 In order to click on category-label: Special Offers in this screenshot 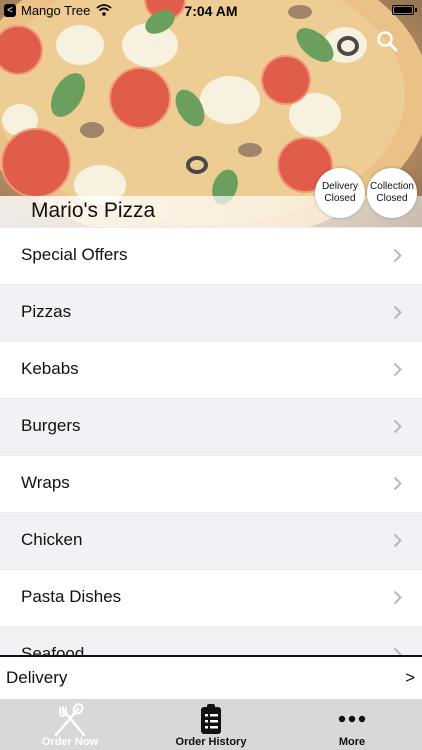, I will do `click(74, 254)`.